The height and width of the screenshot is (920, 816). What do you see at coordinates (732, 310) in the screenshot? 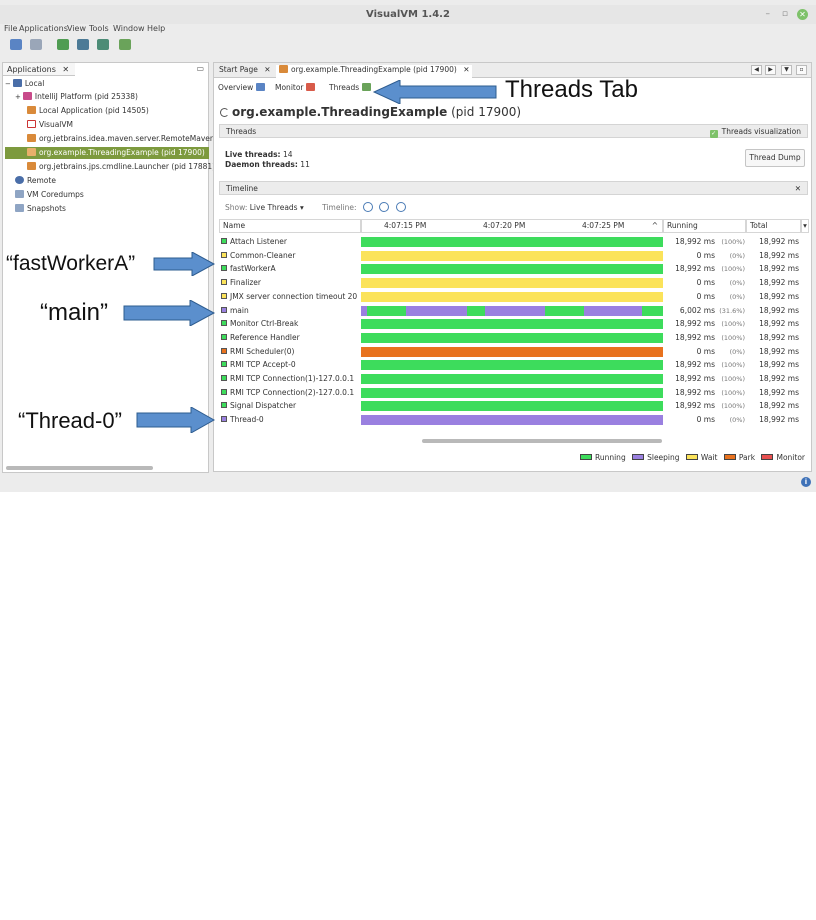
I see `running-percent: (31.6%)` at bounding box center [732, 310].